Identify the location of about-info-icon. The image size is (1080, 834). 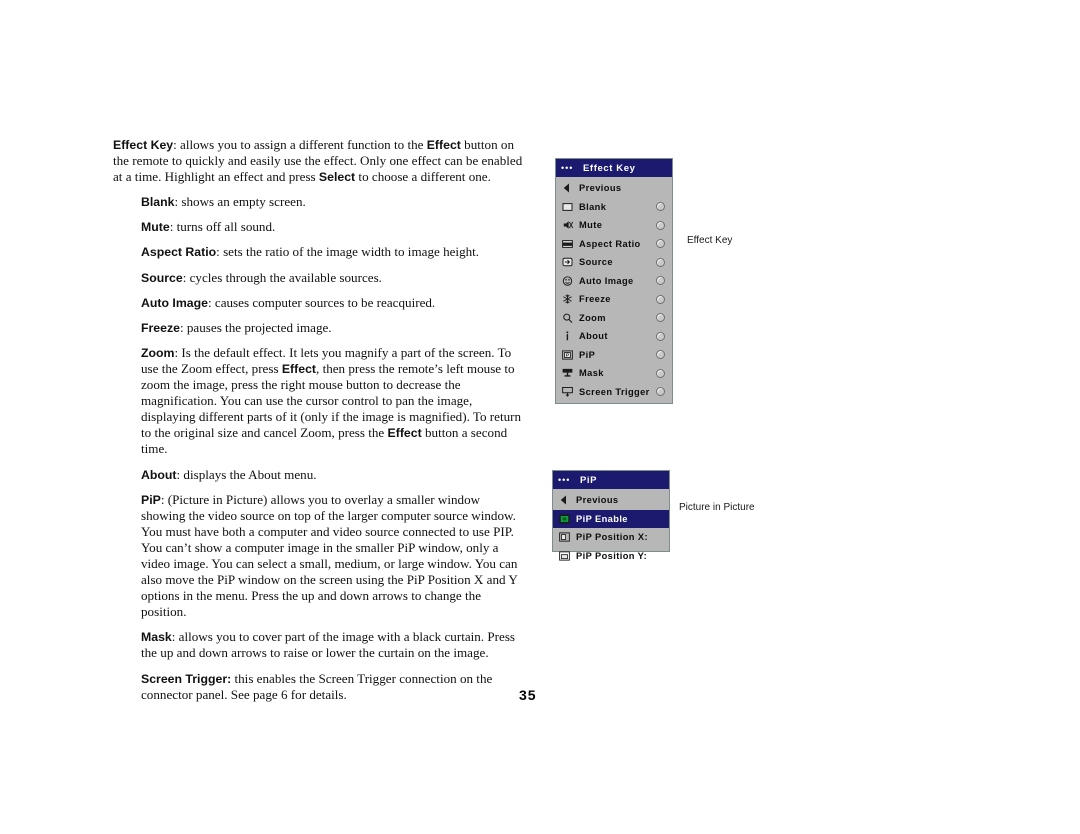
(567, 336).